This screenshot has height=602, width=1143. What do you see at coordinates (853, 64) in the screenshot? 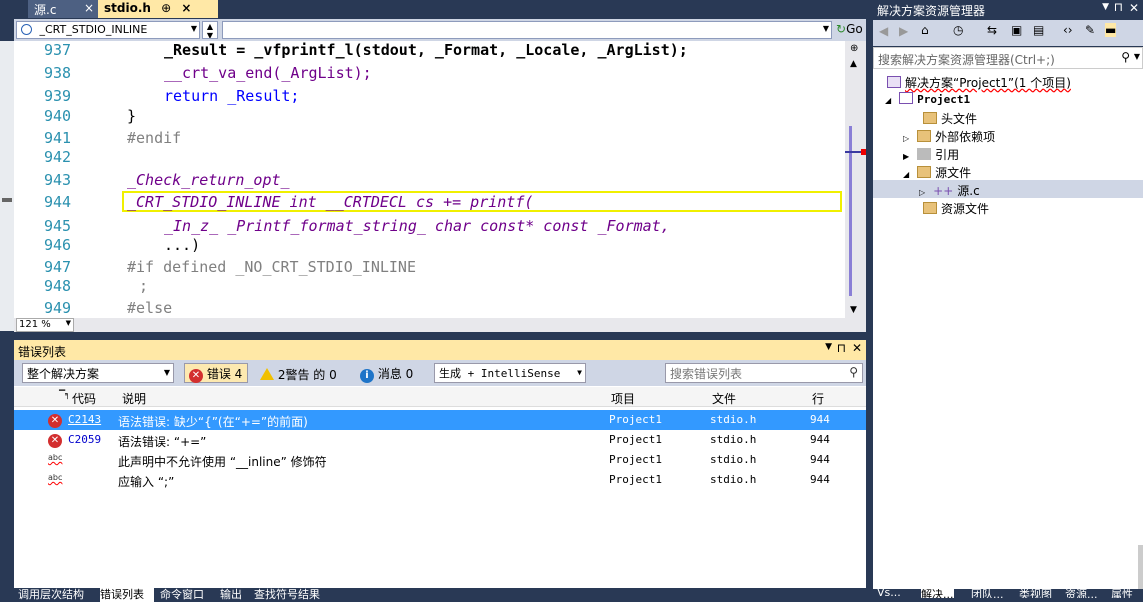
I see `scroll-up-icon: ▲` at bounding box center [853, 64].